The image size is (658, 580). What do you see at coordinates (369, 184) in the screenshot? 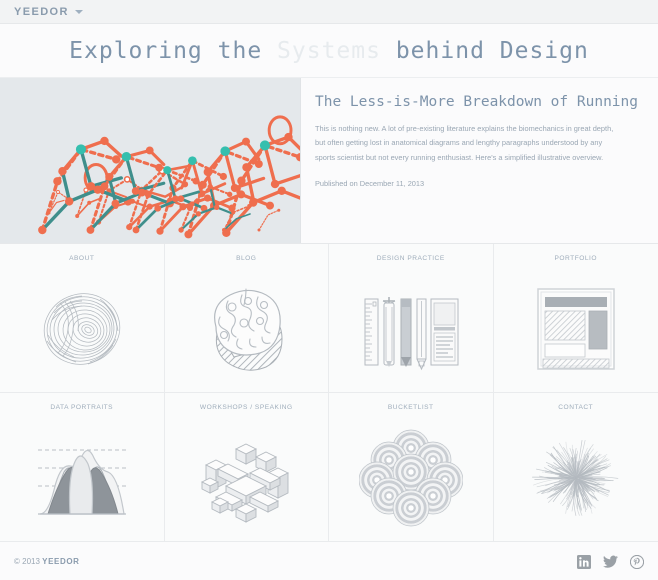
I see `article-published-date: Published on December 11, 2013` at bounding box center [369, 184].